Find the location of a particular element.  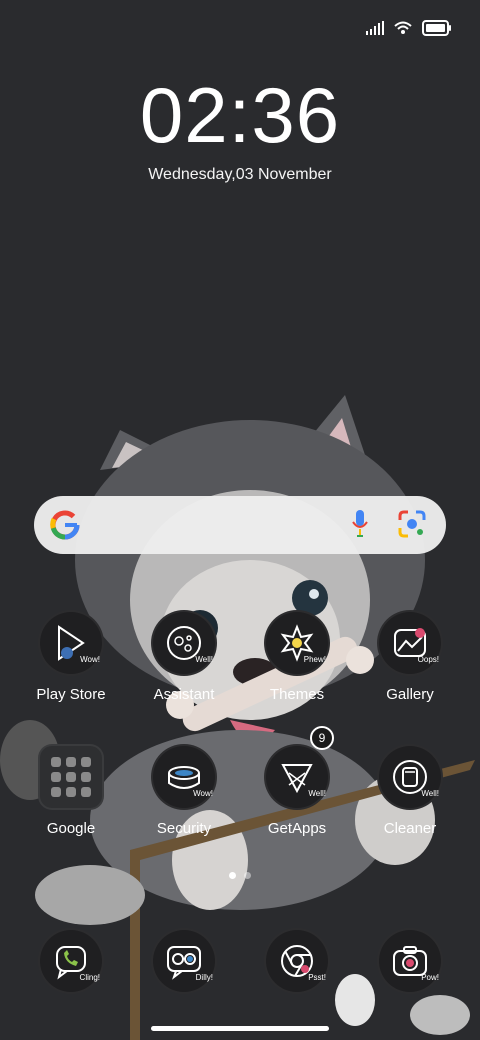

app-security: Wow! Security is located at coordinates (184, 790).